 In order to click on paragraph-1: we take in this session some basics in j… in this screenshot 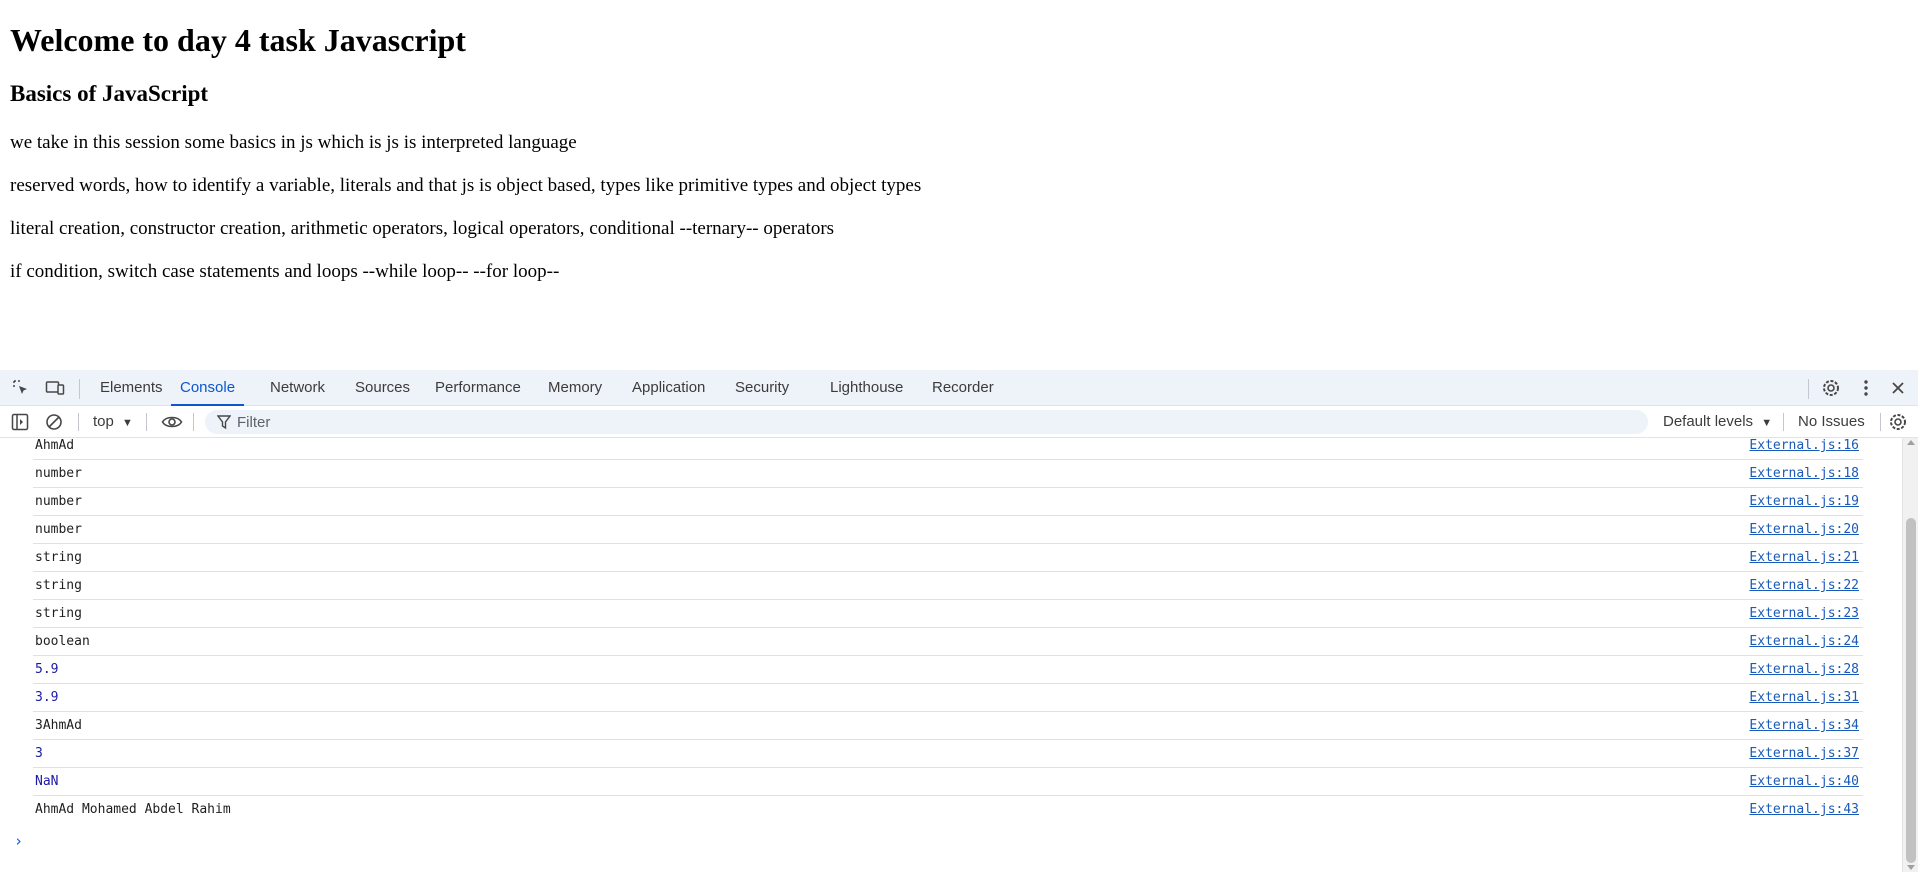, I will do `click(293, 142)`.